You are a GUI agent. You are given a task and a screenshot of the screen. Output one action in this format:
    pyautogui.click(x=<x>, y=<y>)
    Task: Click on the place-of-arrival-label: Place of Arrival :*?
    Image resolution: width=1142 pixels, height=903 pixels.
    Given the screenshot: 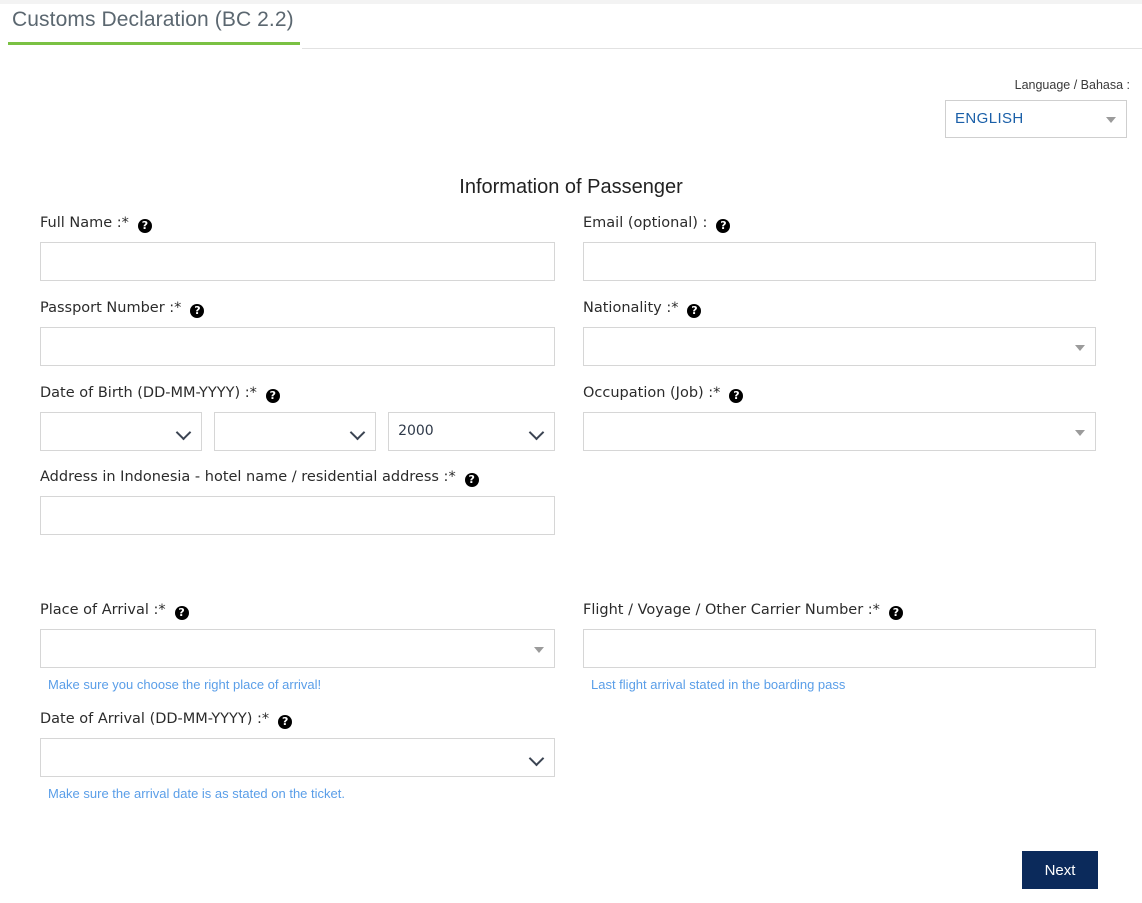 What is the action you would take?
    pyautogui.click(x=297, y=611)
    